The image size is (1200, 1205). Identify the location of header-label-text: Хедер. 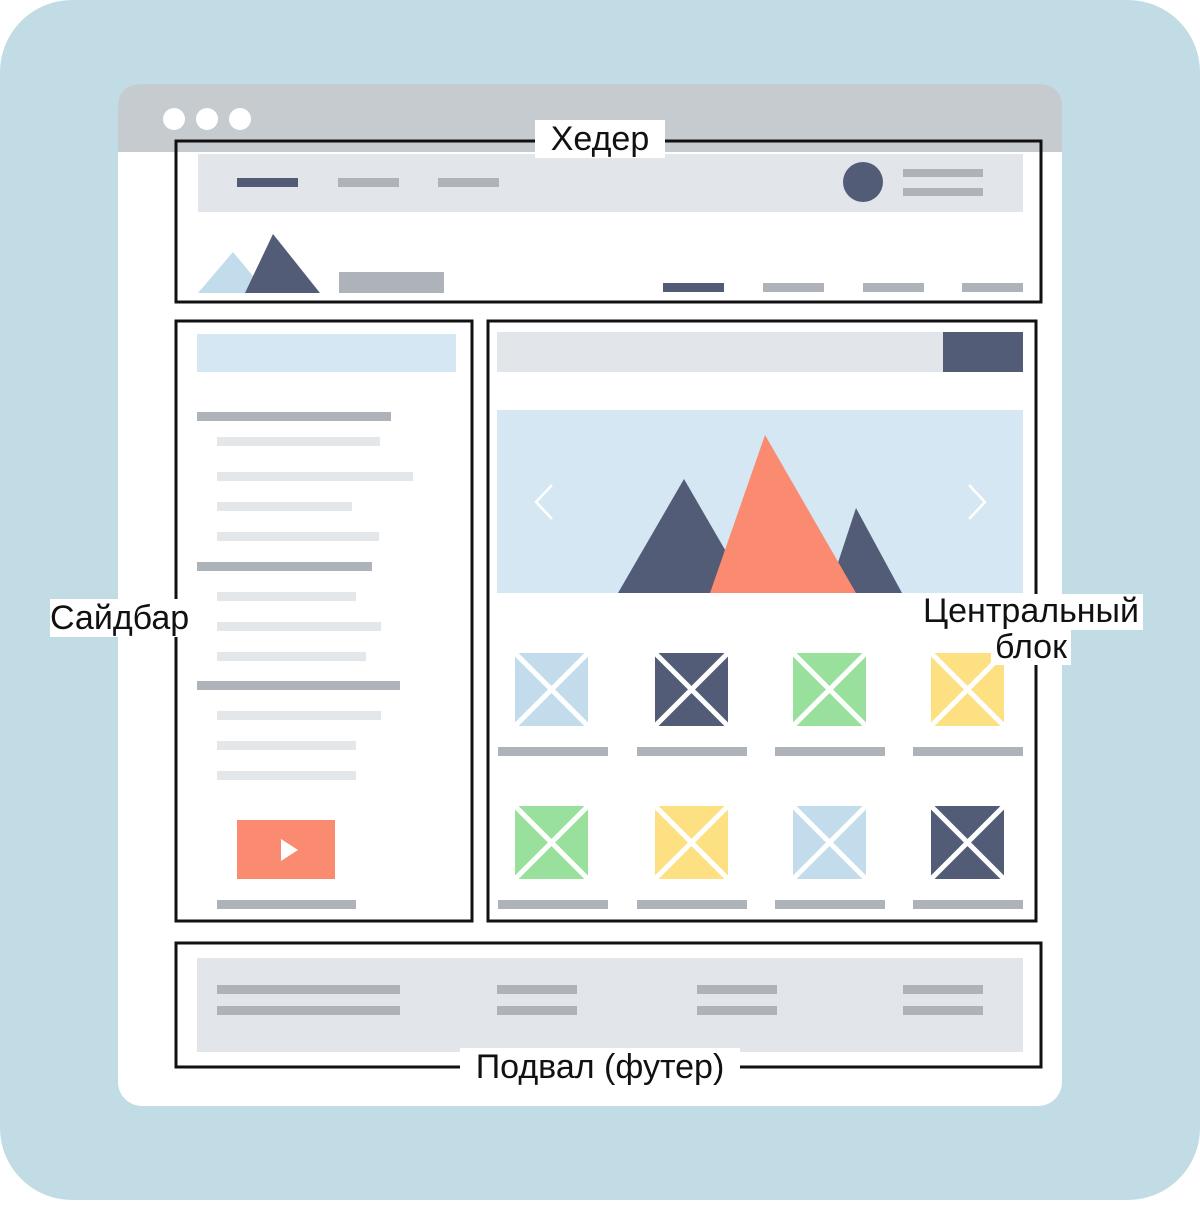
(600, 139).